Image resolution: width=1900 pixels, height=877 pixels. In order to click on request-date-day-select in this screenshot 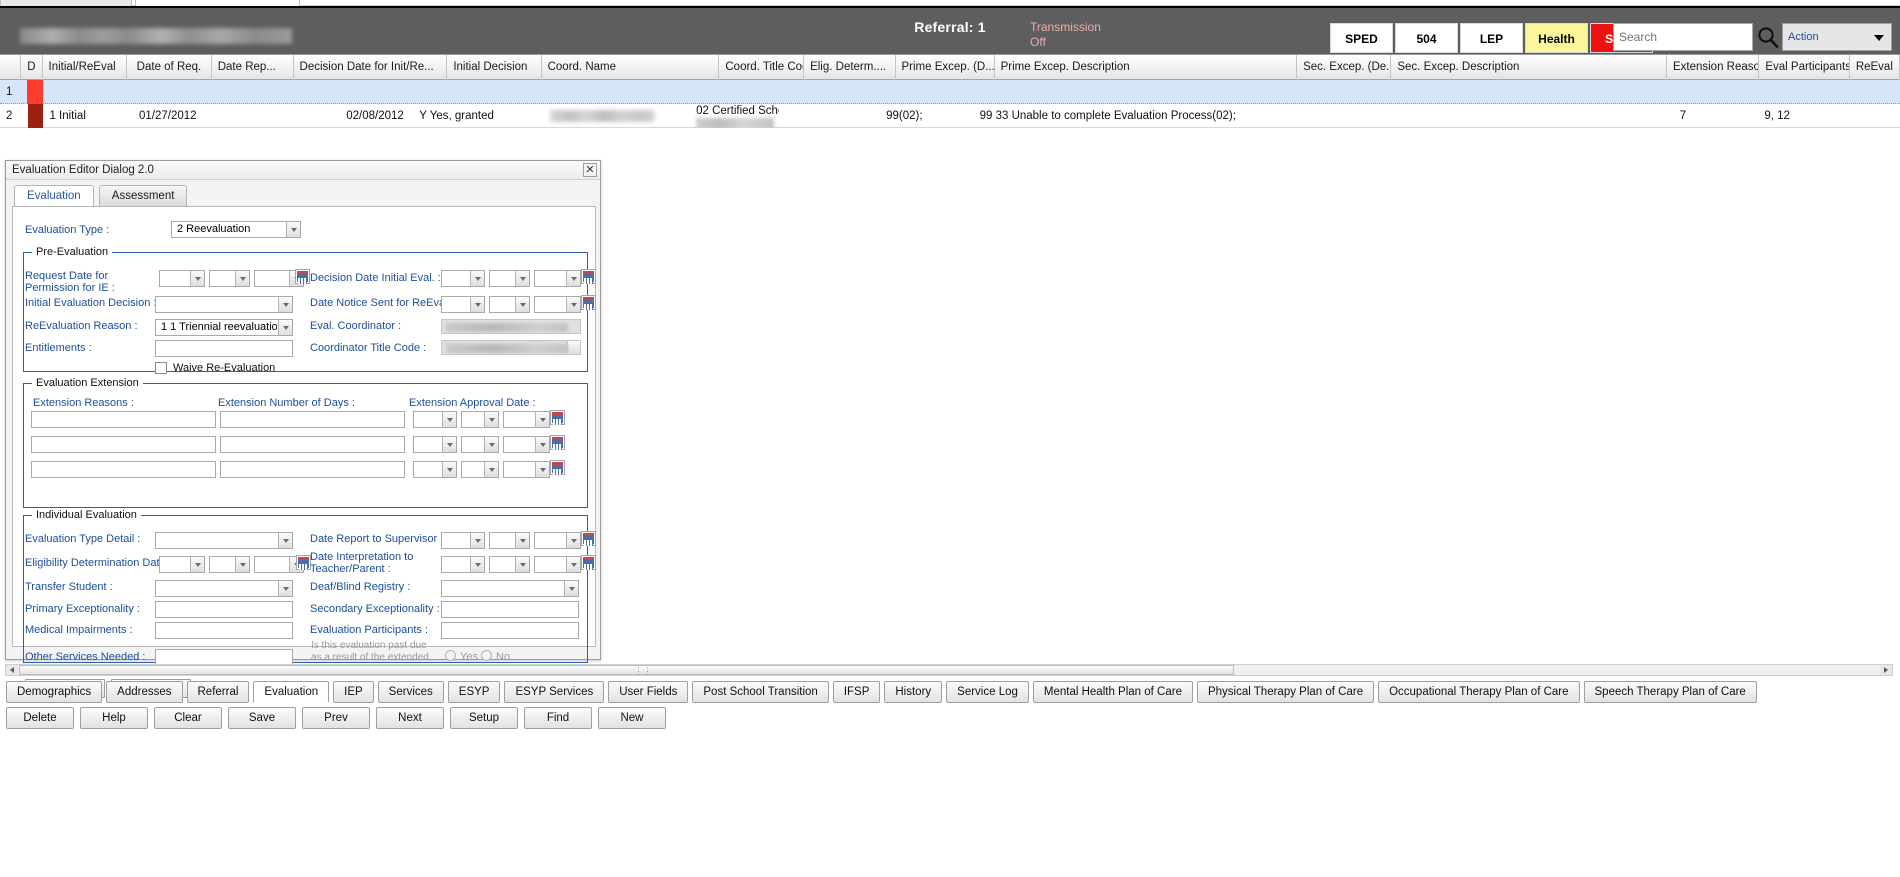, I will do `click(229, 278)`.